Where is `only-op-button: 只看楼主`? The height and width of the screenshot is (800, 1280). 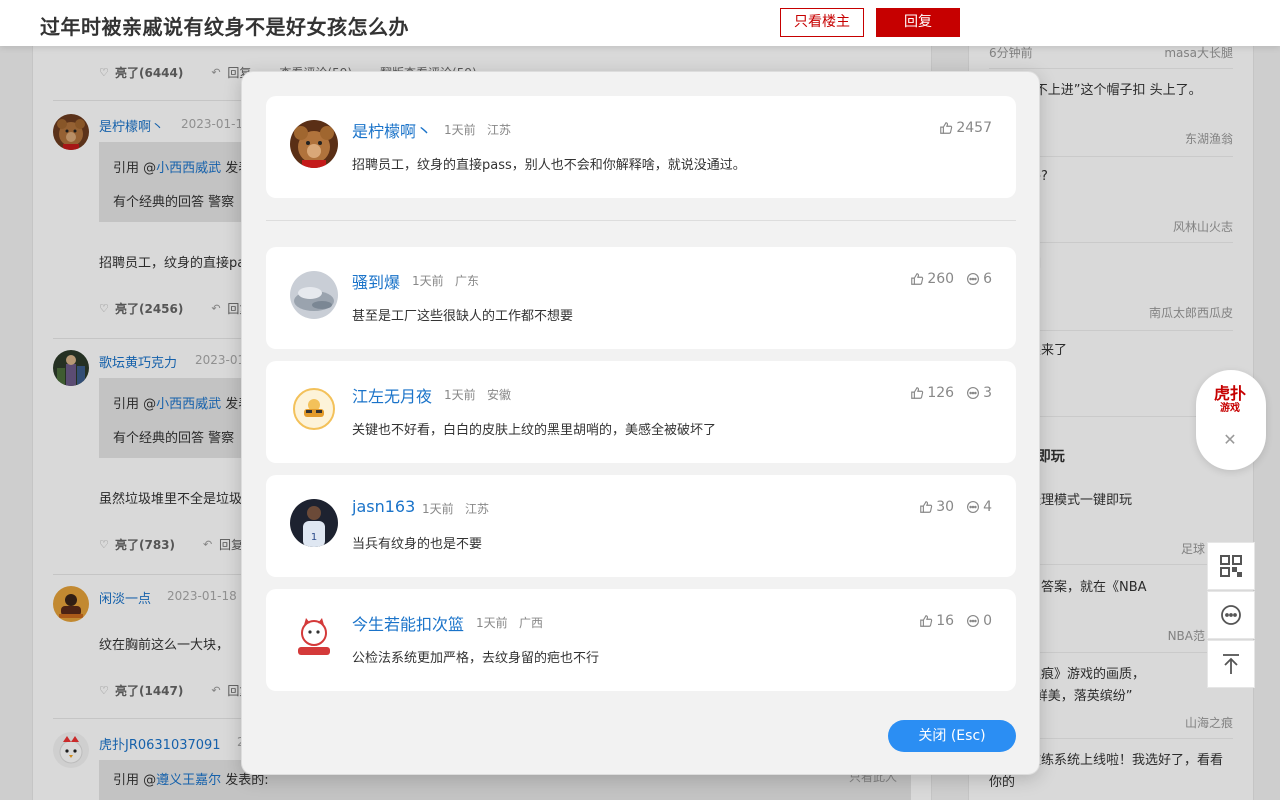
only-op-button: 只看楼主 is located at coordinates (822, 22).